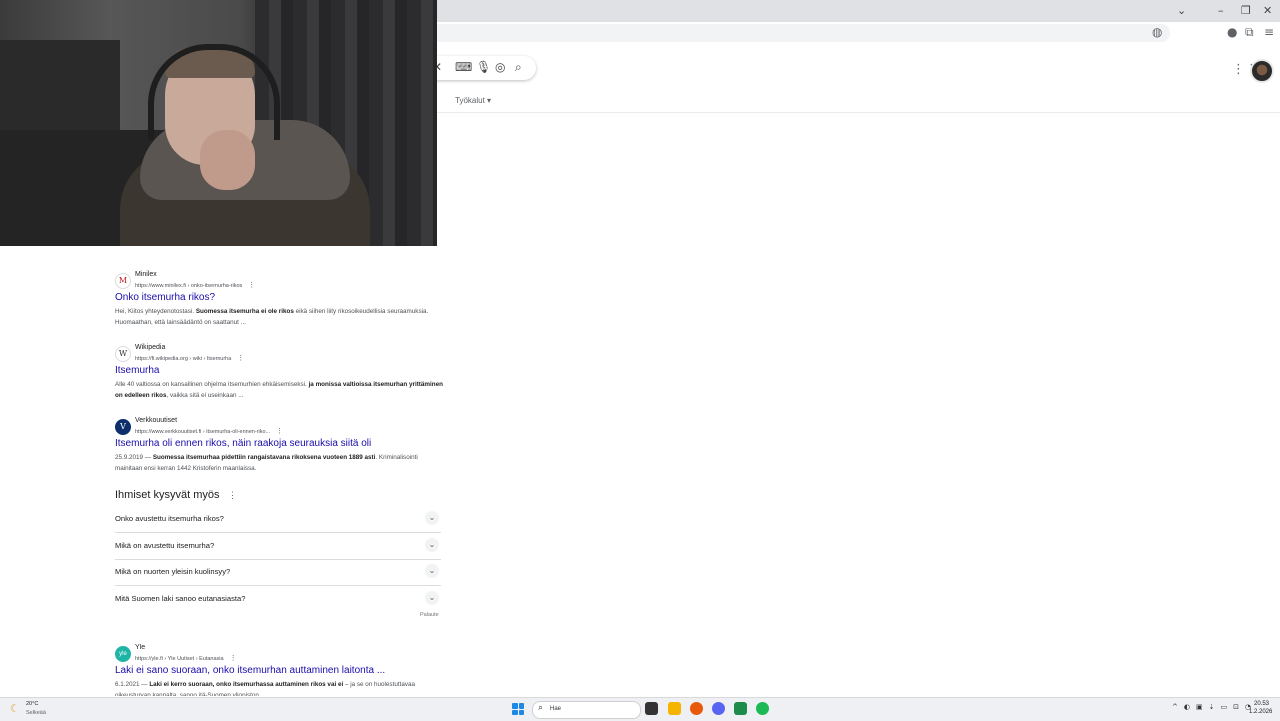  Describe the element at coordinates (165, 297) in the screenshot. I see `result-title-link: Onko itsemurha rikos?` at that location.